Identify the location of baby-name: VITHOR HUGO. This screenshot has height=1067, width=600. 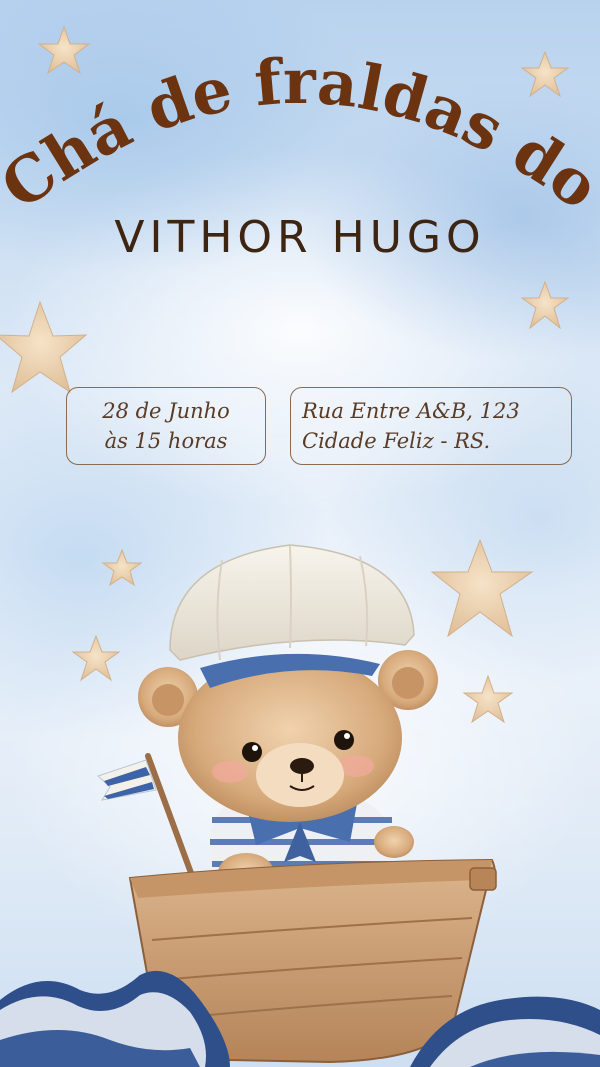
(300, 237).